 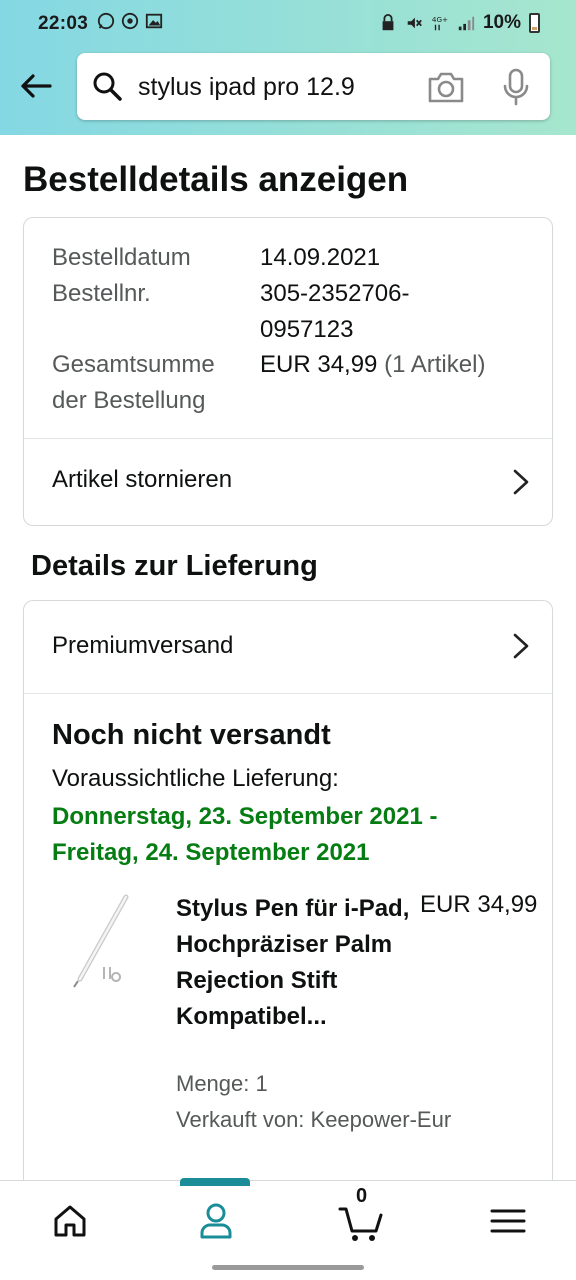 I want to click on active-tab-indicator, so click(x=215, y=1182).